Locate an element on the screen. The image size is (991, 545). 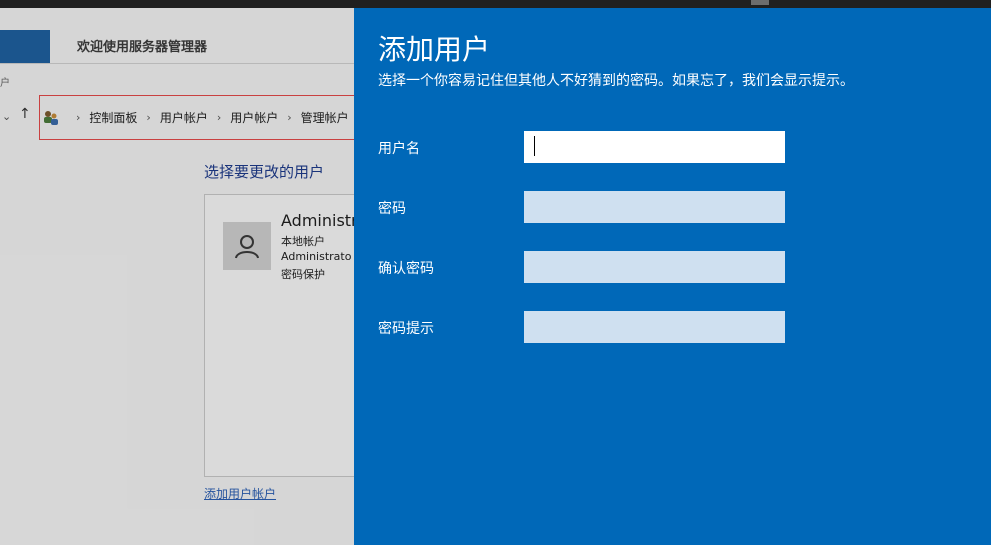
drag-handle is located at coordinates (760, 2).